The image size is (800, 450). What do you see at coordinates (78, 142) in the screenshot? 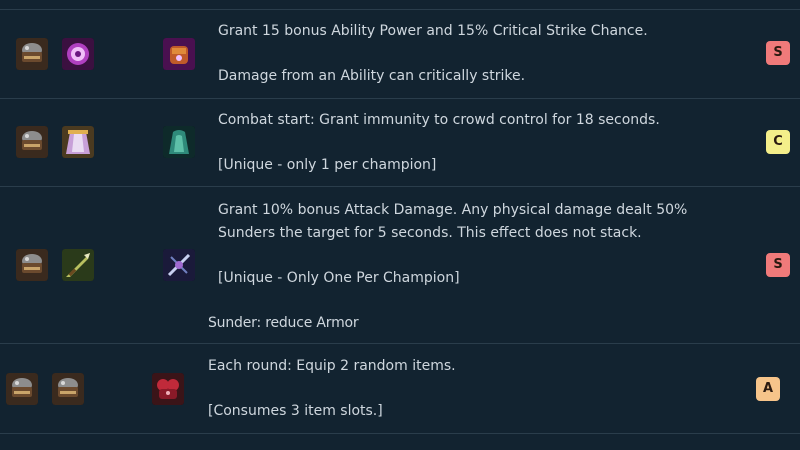
I see `negatron-cloak-icon` at bounding box center [78, 142].